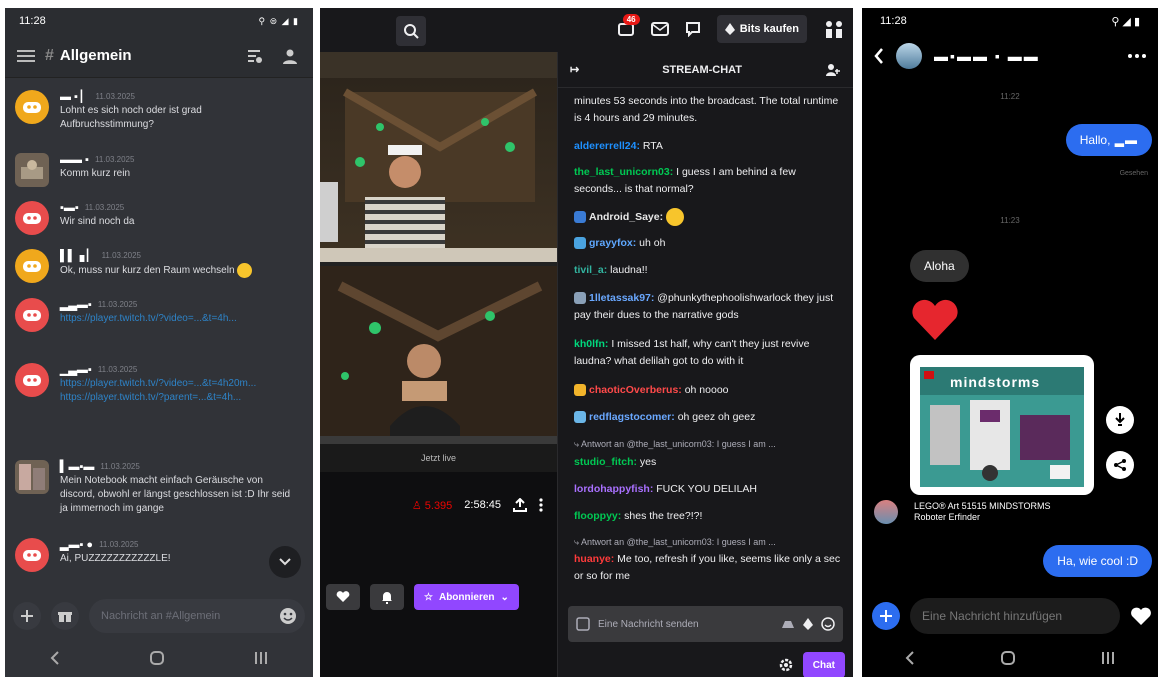 This screenshot has height=677, width=1158. Describe the element at coordinates (65, 616) in the screenshot. I see `gift-button` at that location.